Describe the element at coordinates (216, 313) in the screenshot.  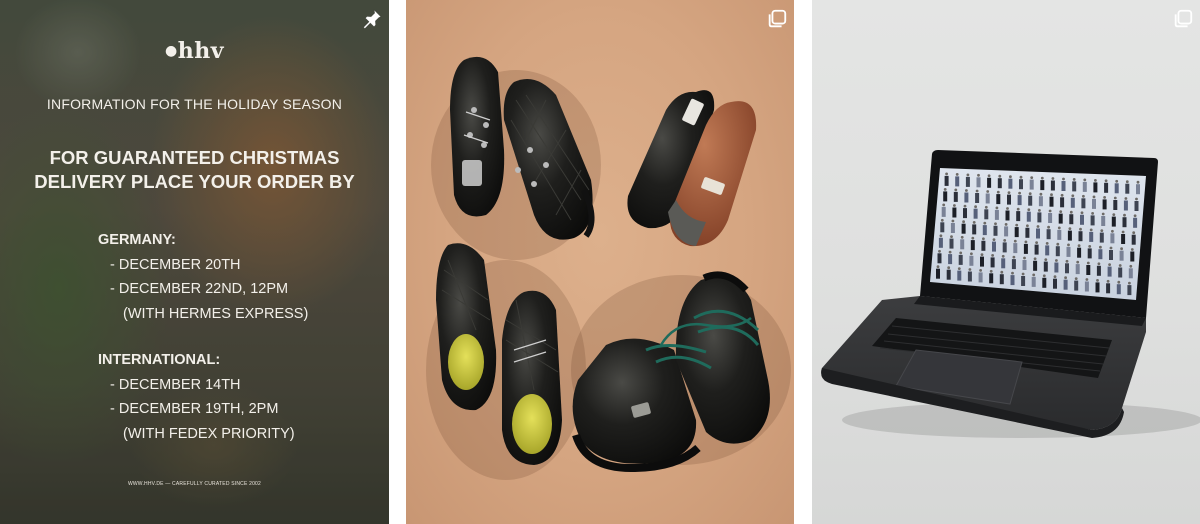
I see `region-line: (WITH HERMES EXPRESS)` at that location.